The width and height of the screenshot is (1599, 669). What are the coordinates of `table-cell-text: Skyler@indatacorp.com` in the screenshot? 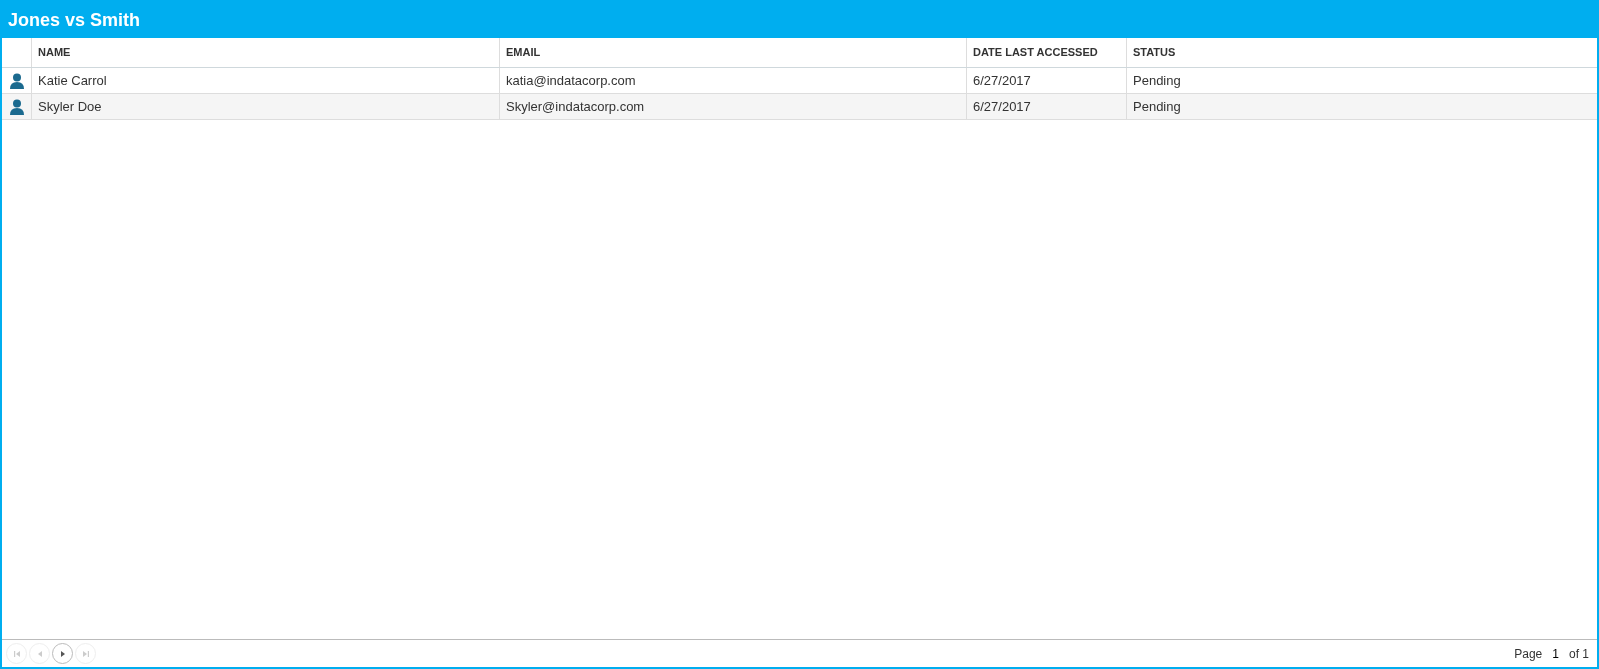 It's located at (575, 106).